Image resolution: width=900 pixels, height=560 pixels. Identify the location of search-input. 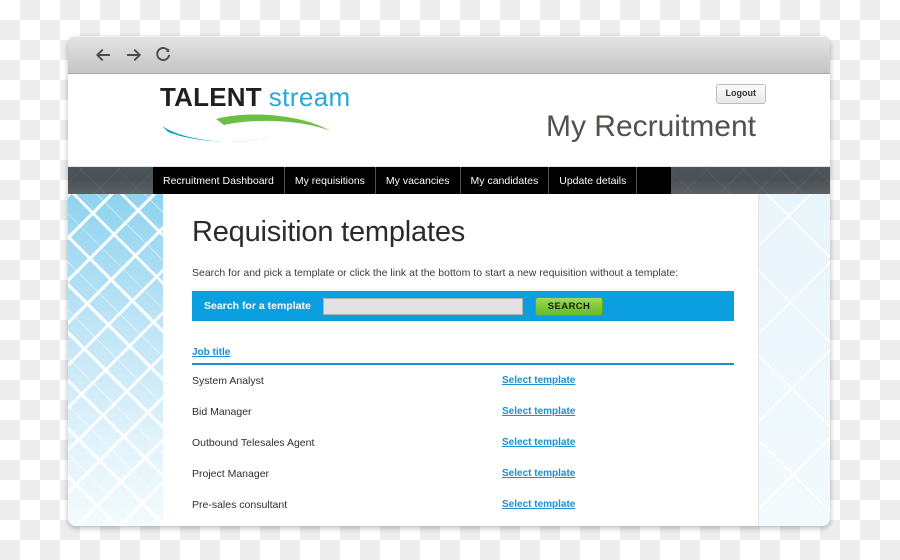
(422, 306).